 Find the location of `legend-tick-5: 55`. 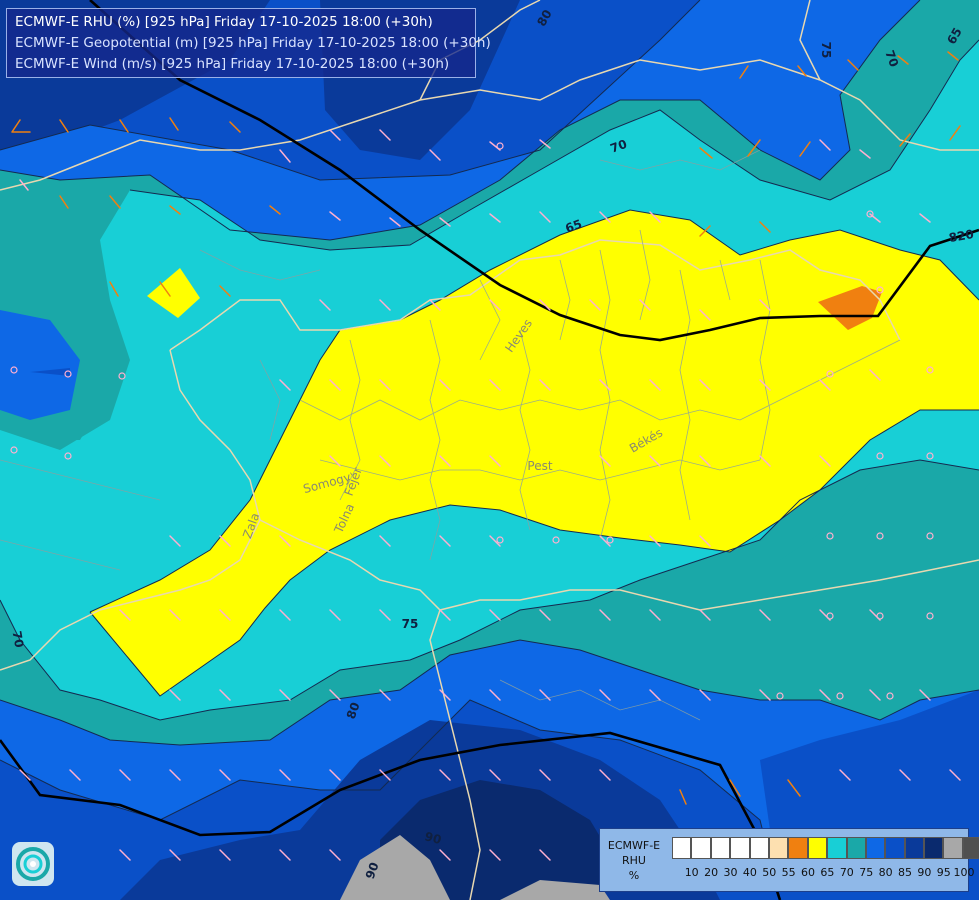

legend-tick-5: 55 is located at coordinates (788, 872).